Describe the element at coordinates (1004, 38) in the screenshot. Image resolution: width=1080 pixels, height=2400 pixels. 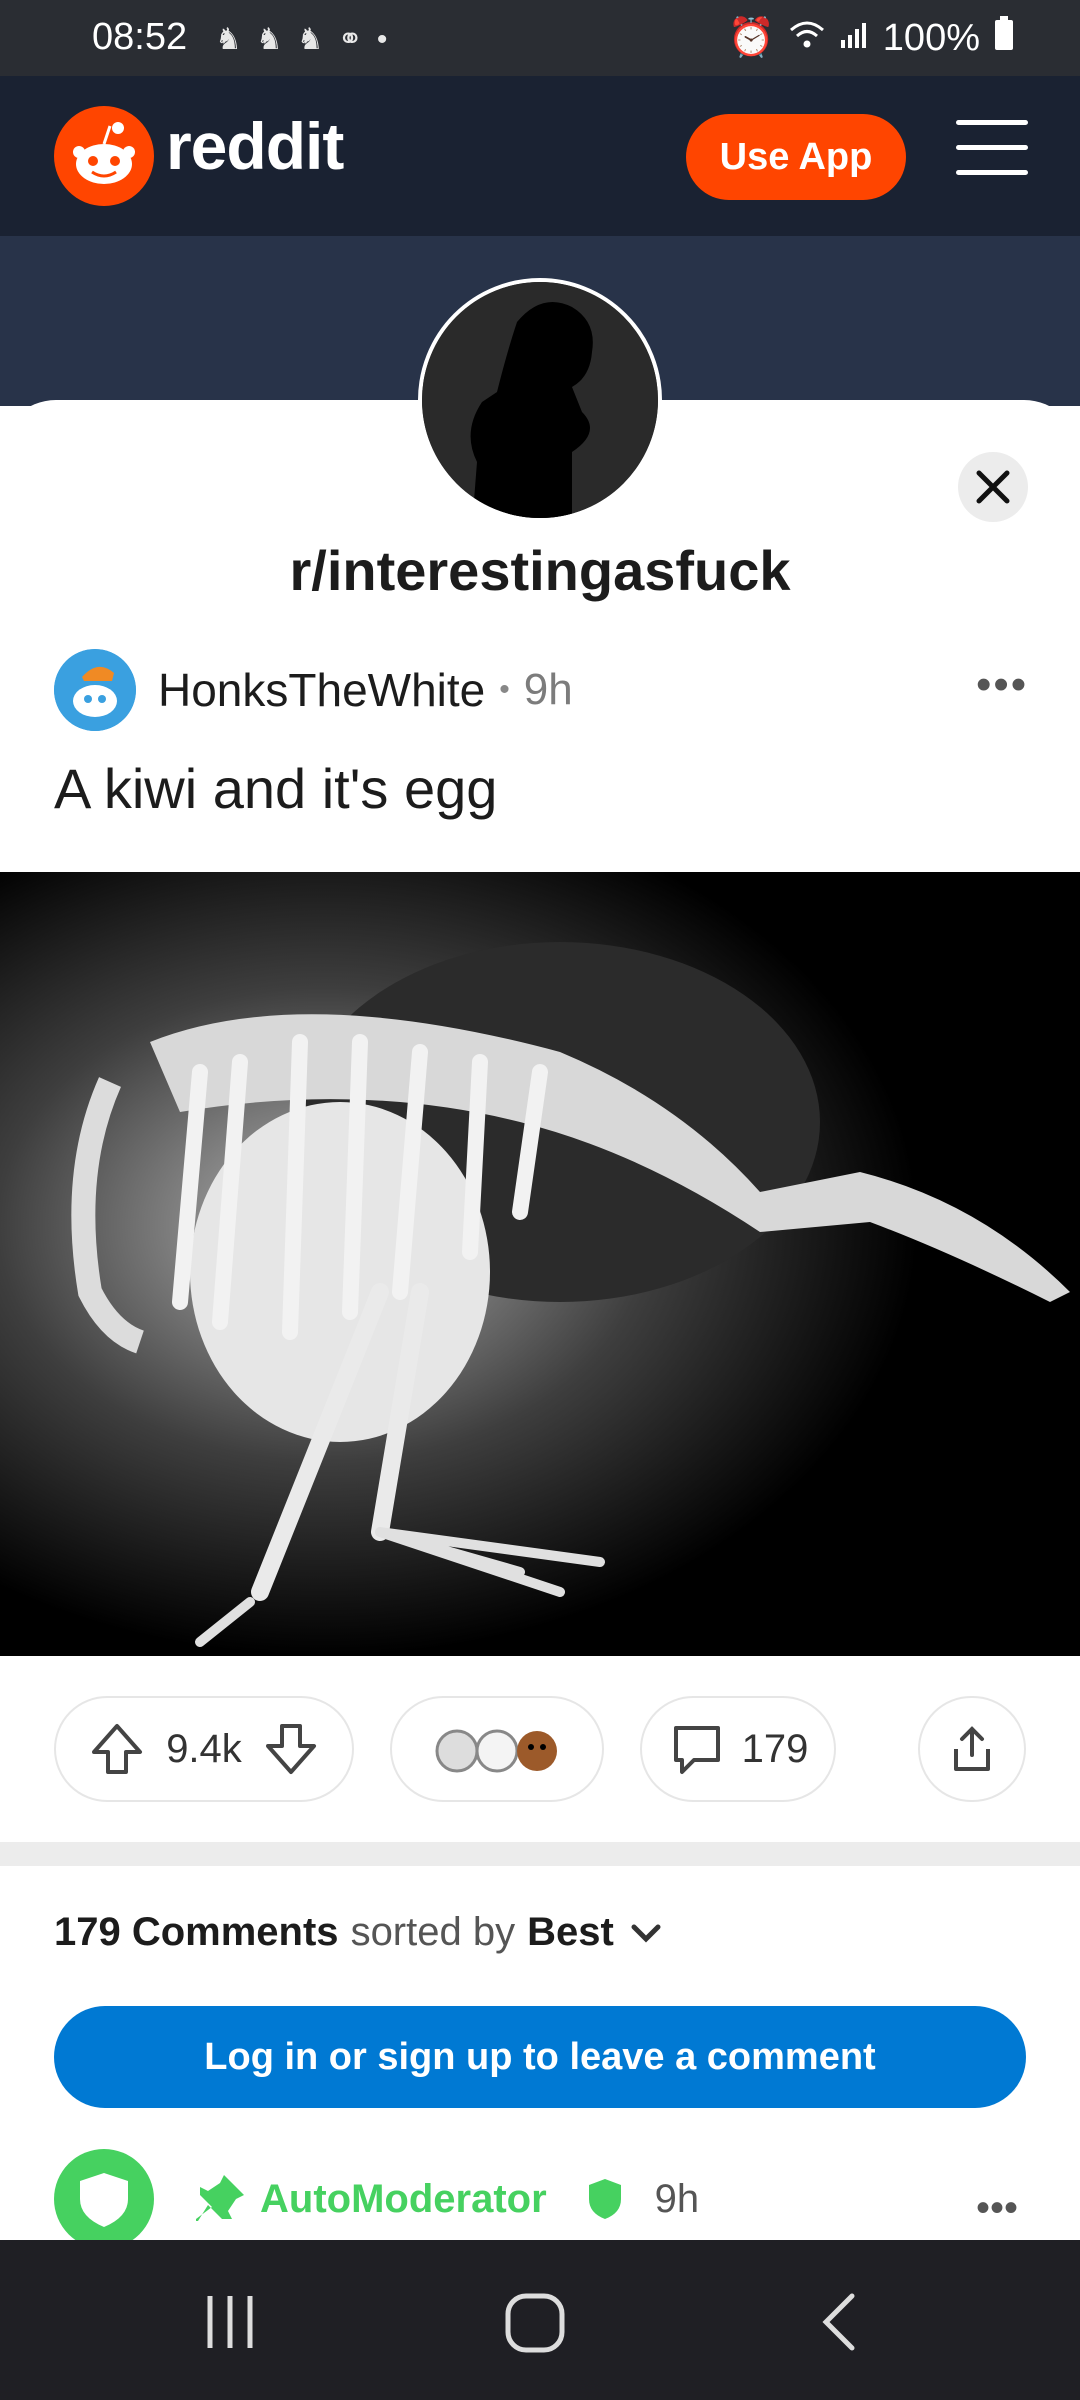
I see `battery-icon` at that location.